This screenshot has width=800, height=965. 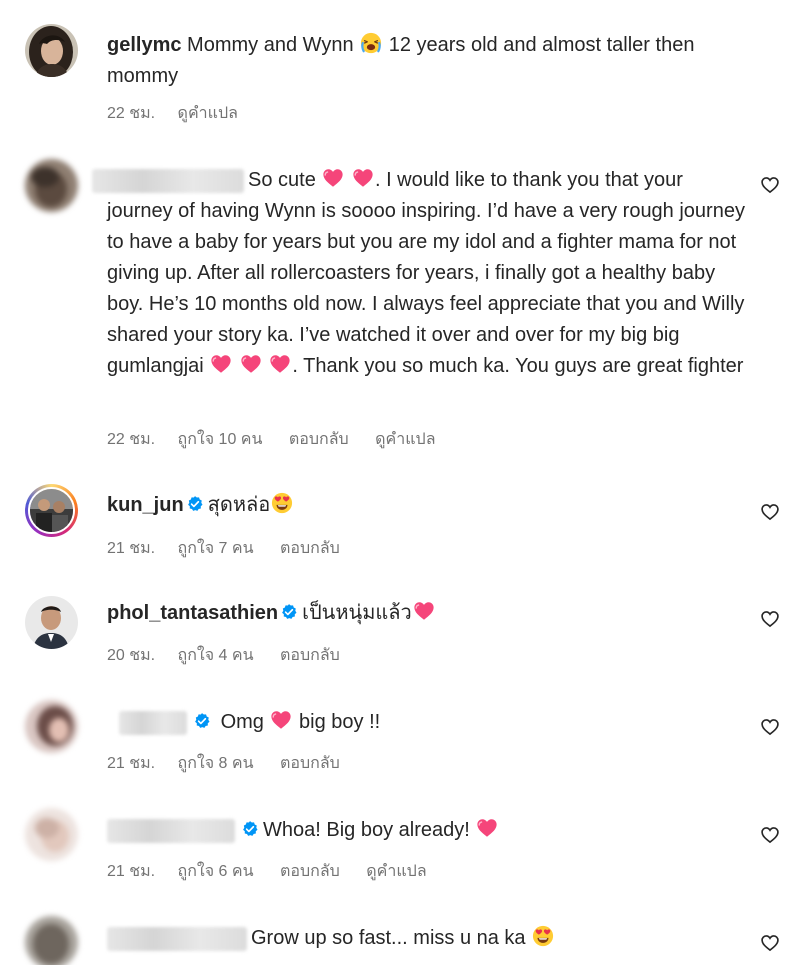 I want to click on comment-meta: 22 ชม. ถูกใจ 10 คน ตอบกลับ ดูคำแปล, so click(x=282, y=439).